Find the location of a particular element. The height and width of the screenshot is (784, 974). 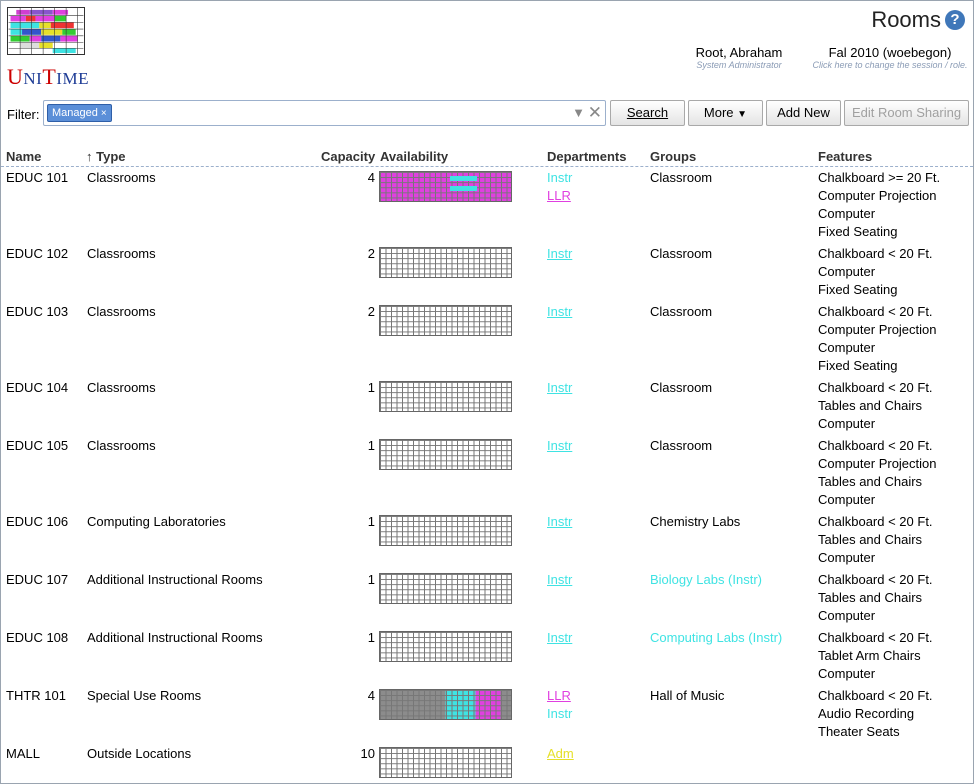

filter-label: Filter: is located at coordinates (23, 114).